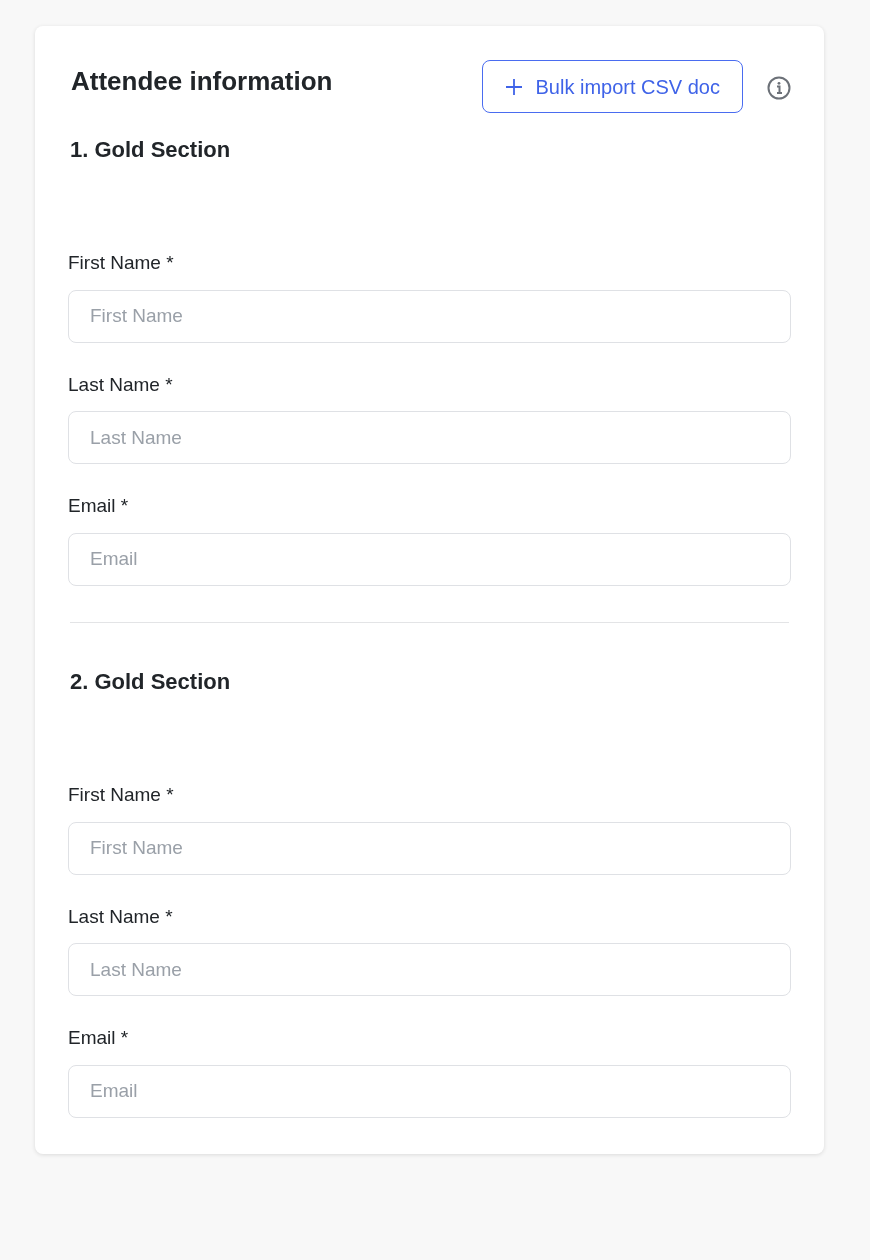  What do you see at coordinates (612, 86) in the screenshot?
I see `bulk-import-button: Bulk import CSV doc` at bounding box center [612, 86].